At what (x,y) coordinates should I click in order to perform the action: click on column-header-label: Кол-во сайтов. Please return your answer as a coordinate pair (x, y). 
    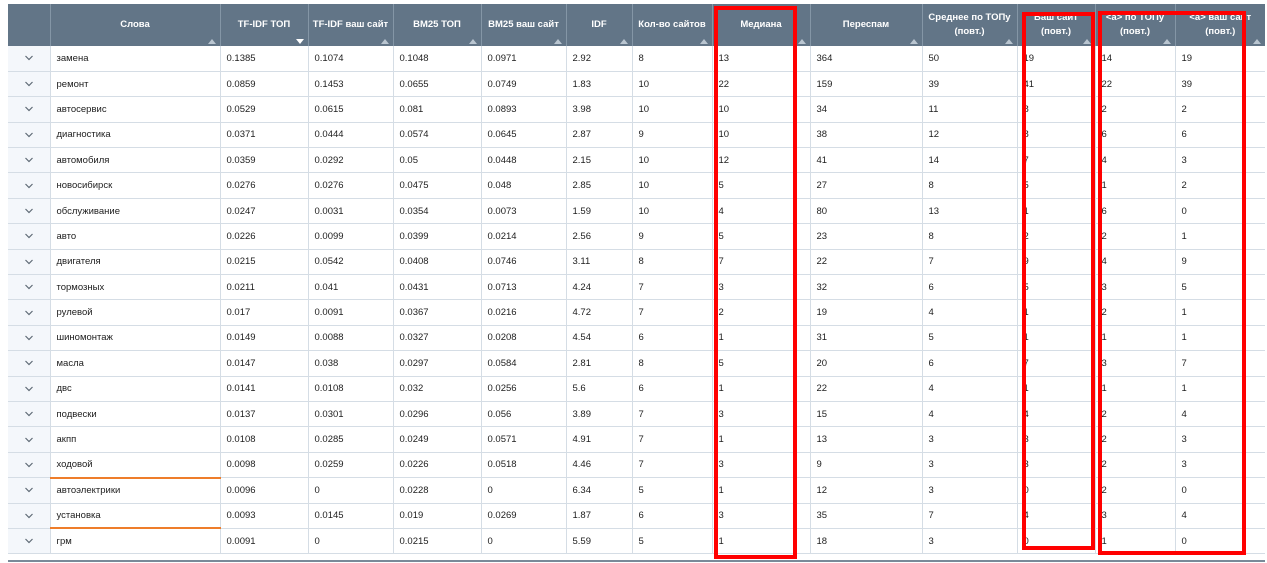
    Looking at the image, I should click on (672, 24).